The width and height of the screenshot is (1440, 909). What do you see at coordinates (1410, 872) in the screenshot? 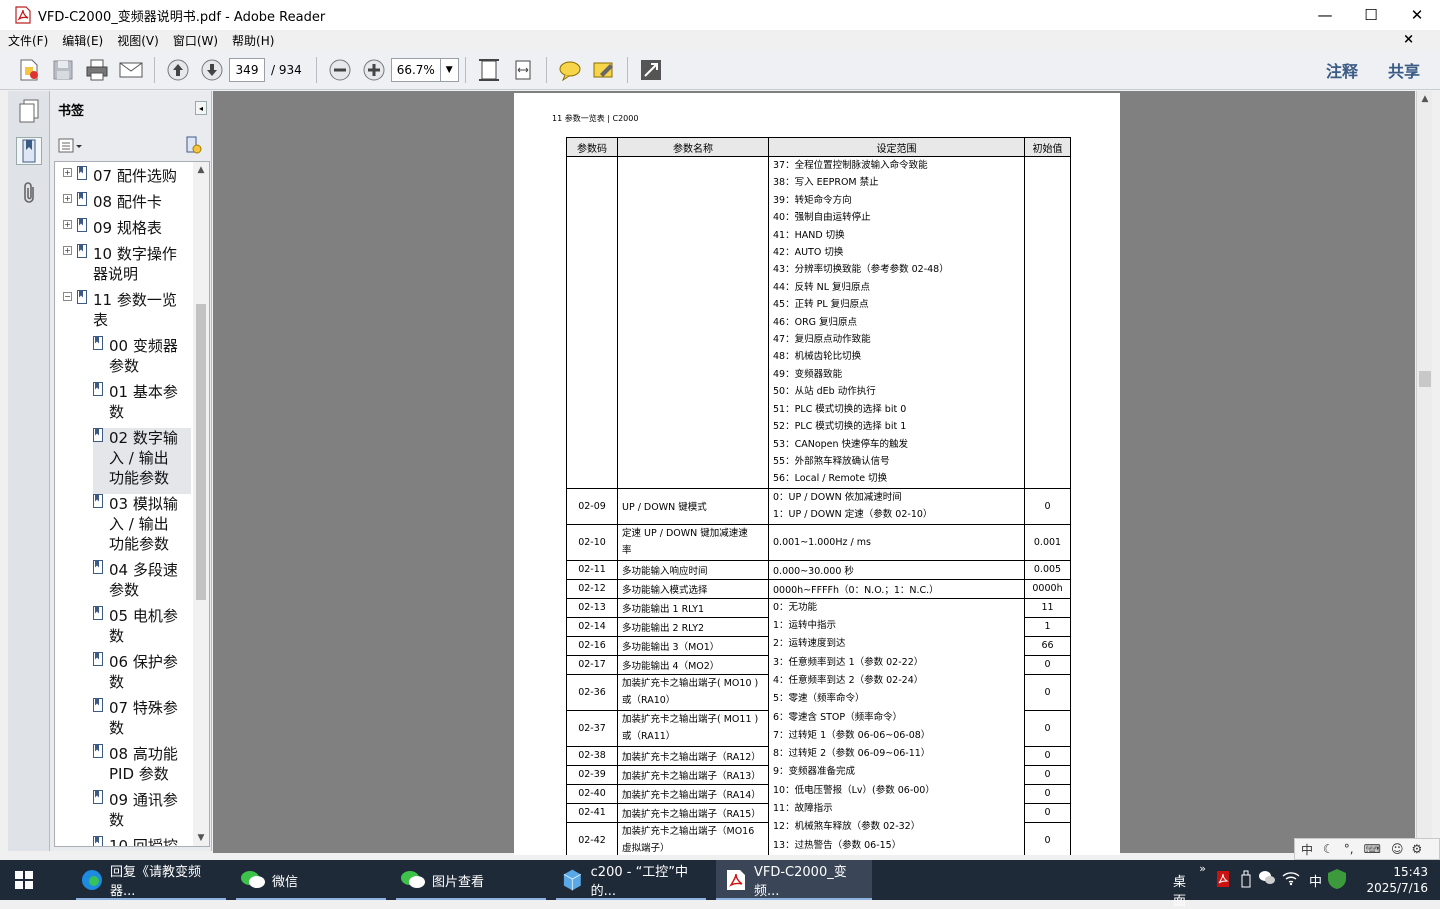
I see `clock-time: 15:43` at bounding box center [1410, 872].